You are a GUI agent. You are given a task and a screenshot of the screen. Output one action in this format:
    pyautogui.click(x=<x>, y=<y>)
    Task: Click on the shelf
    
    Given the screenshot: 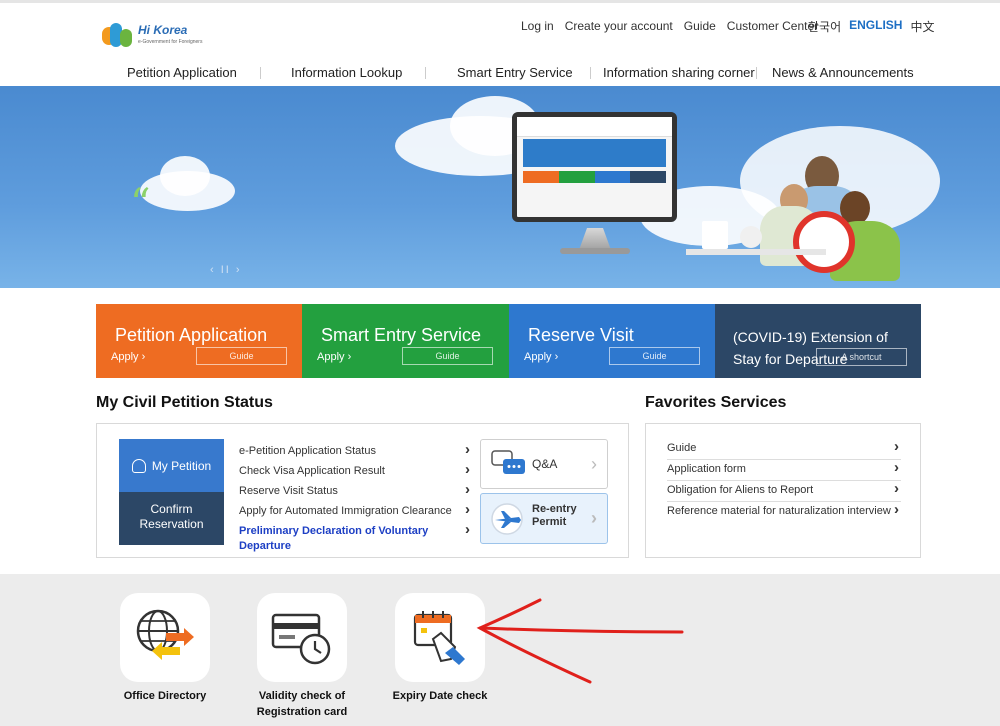 What is the action you would take?
    pyautogui.click(x=756, y=252)
    